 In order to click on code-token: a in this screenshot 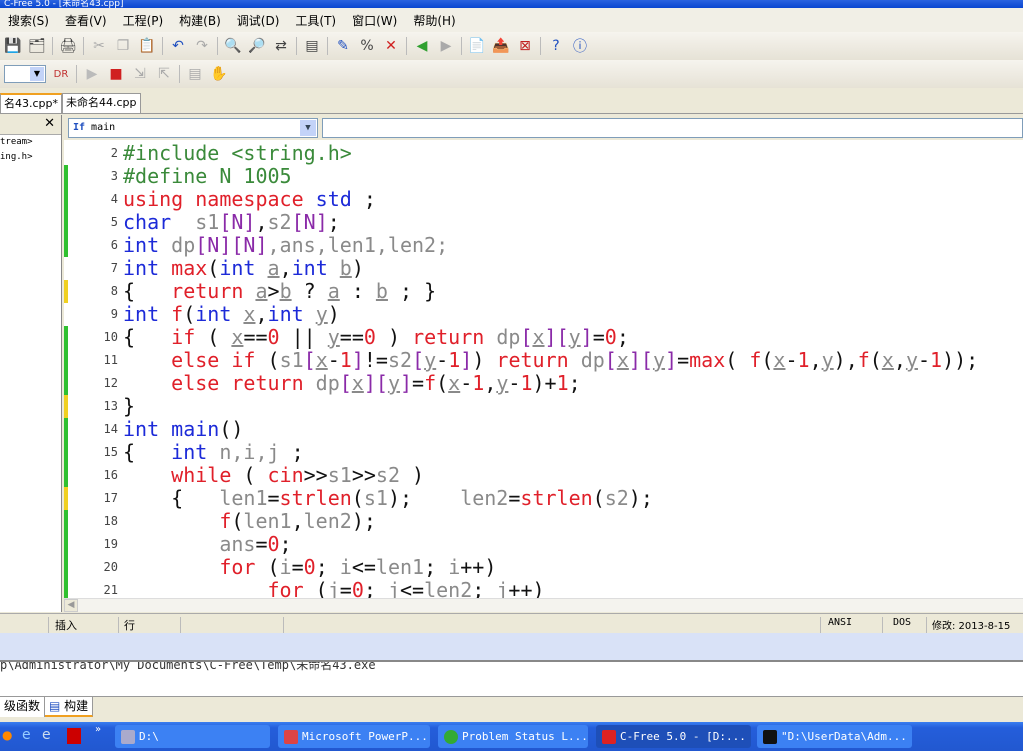, I will do `click(333, 291)`.